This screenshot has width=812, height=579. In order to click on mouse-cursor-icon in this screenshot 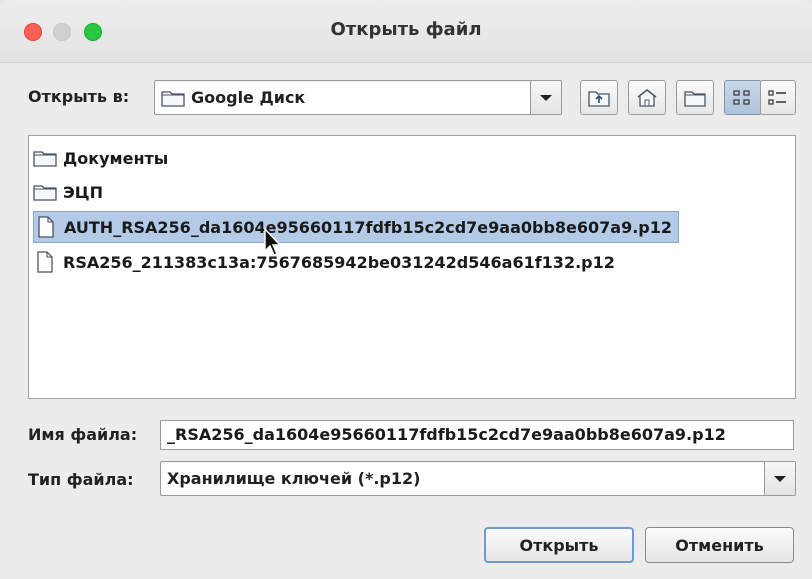, I will do `click(272, 241)`.